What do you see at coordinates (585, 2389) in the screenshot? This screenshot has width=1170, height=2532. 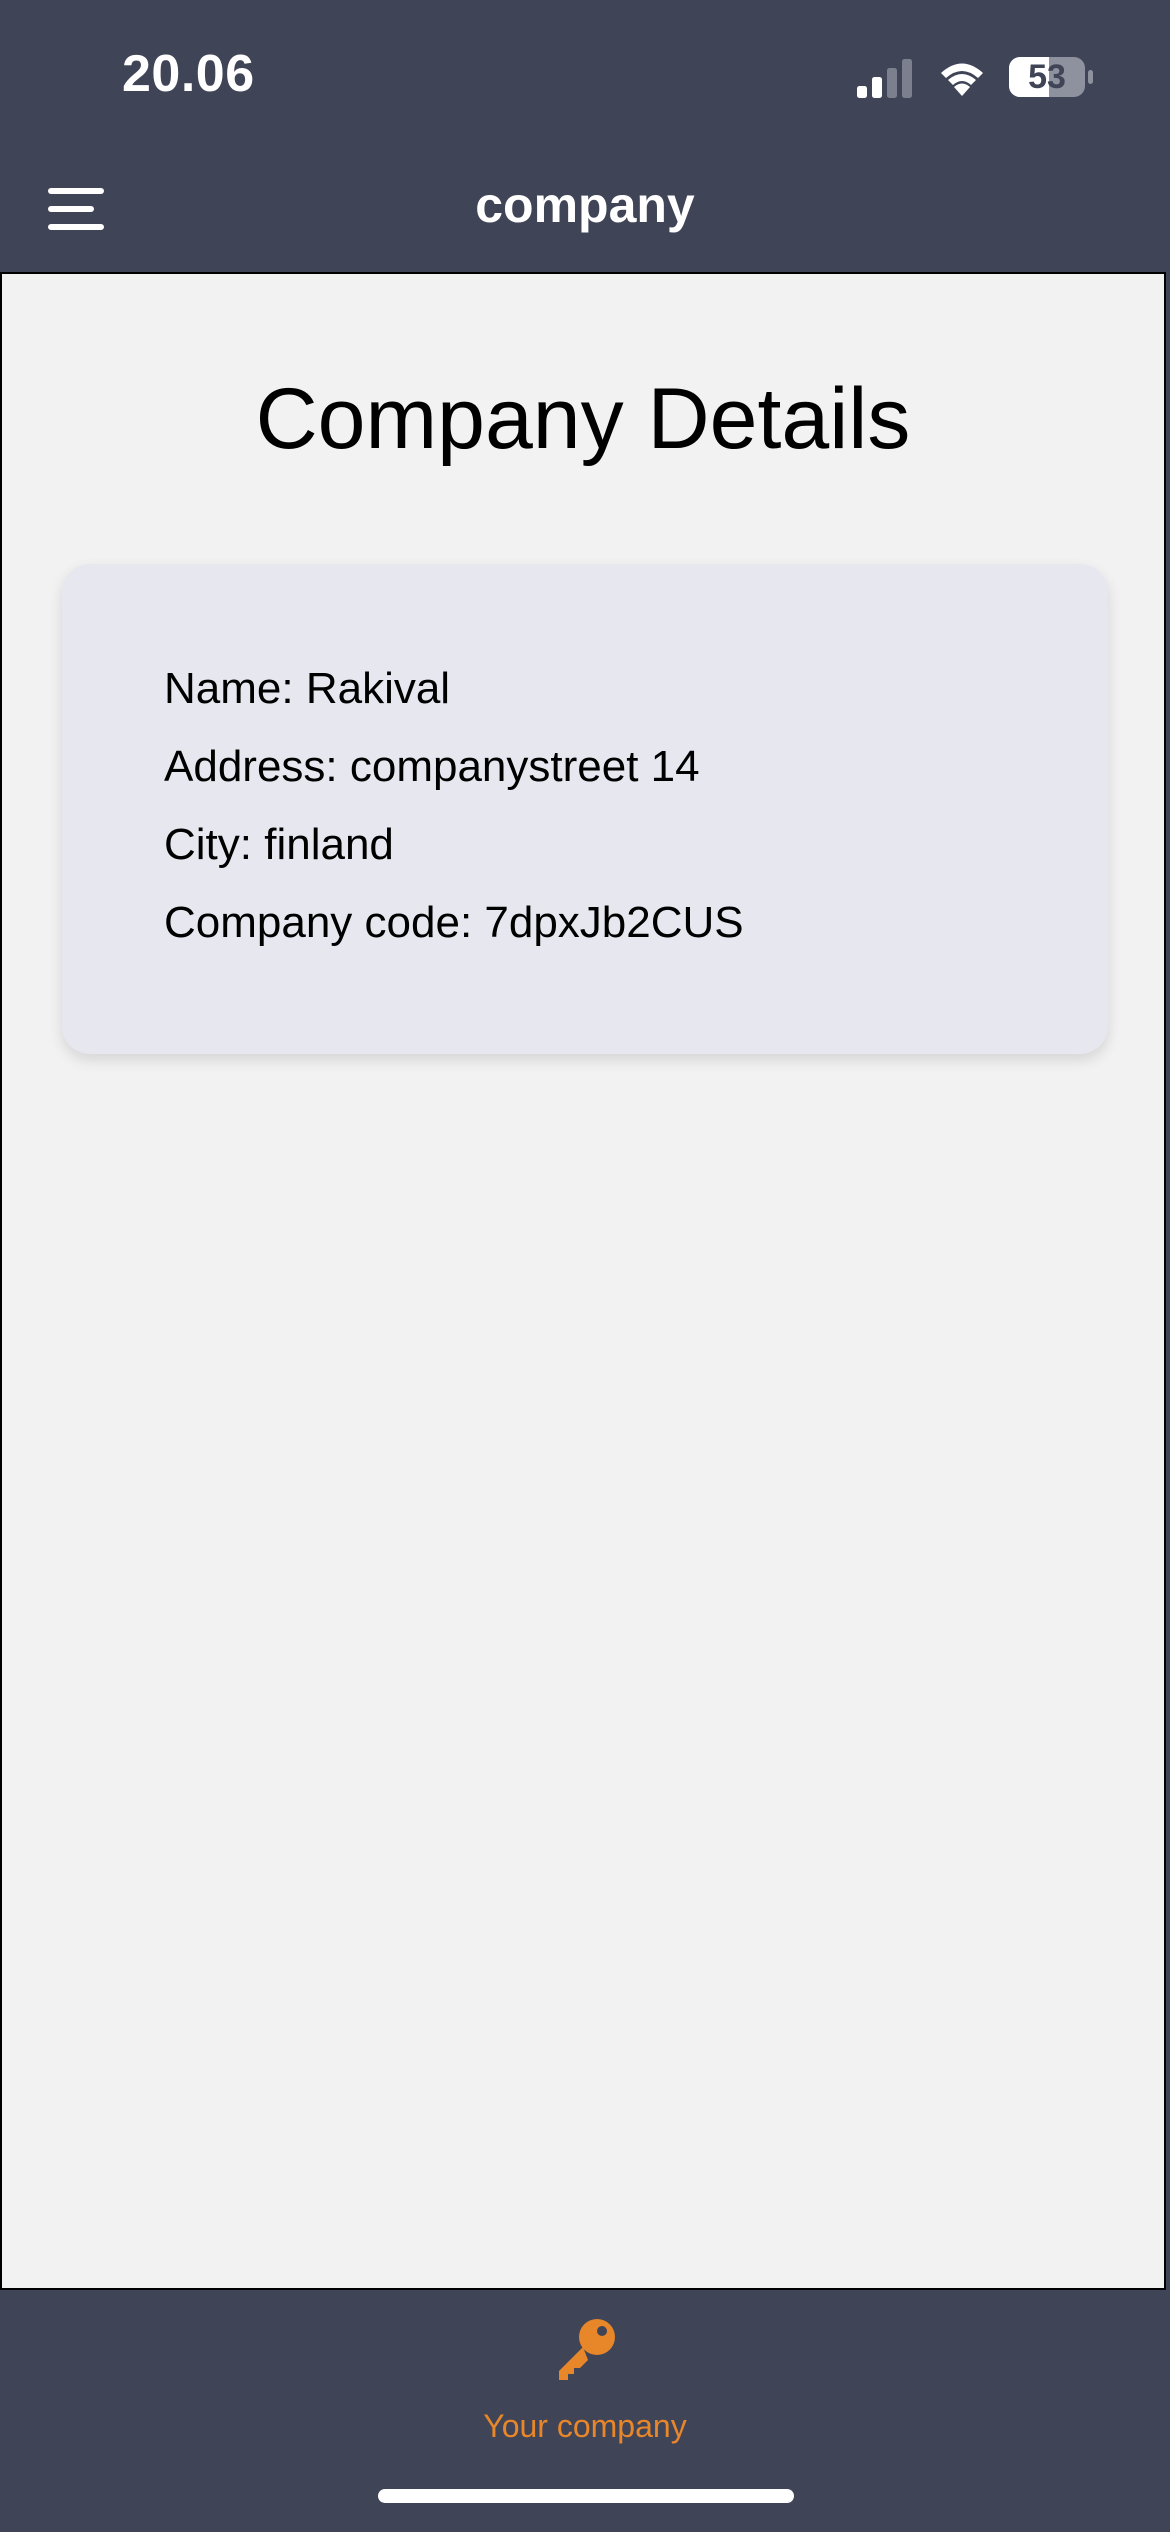 I see `tab-your-company: Your company` at bounding box center [585, 2389].